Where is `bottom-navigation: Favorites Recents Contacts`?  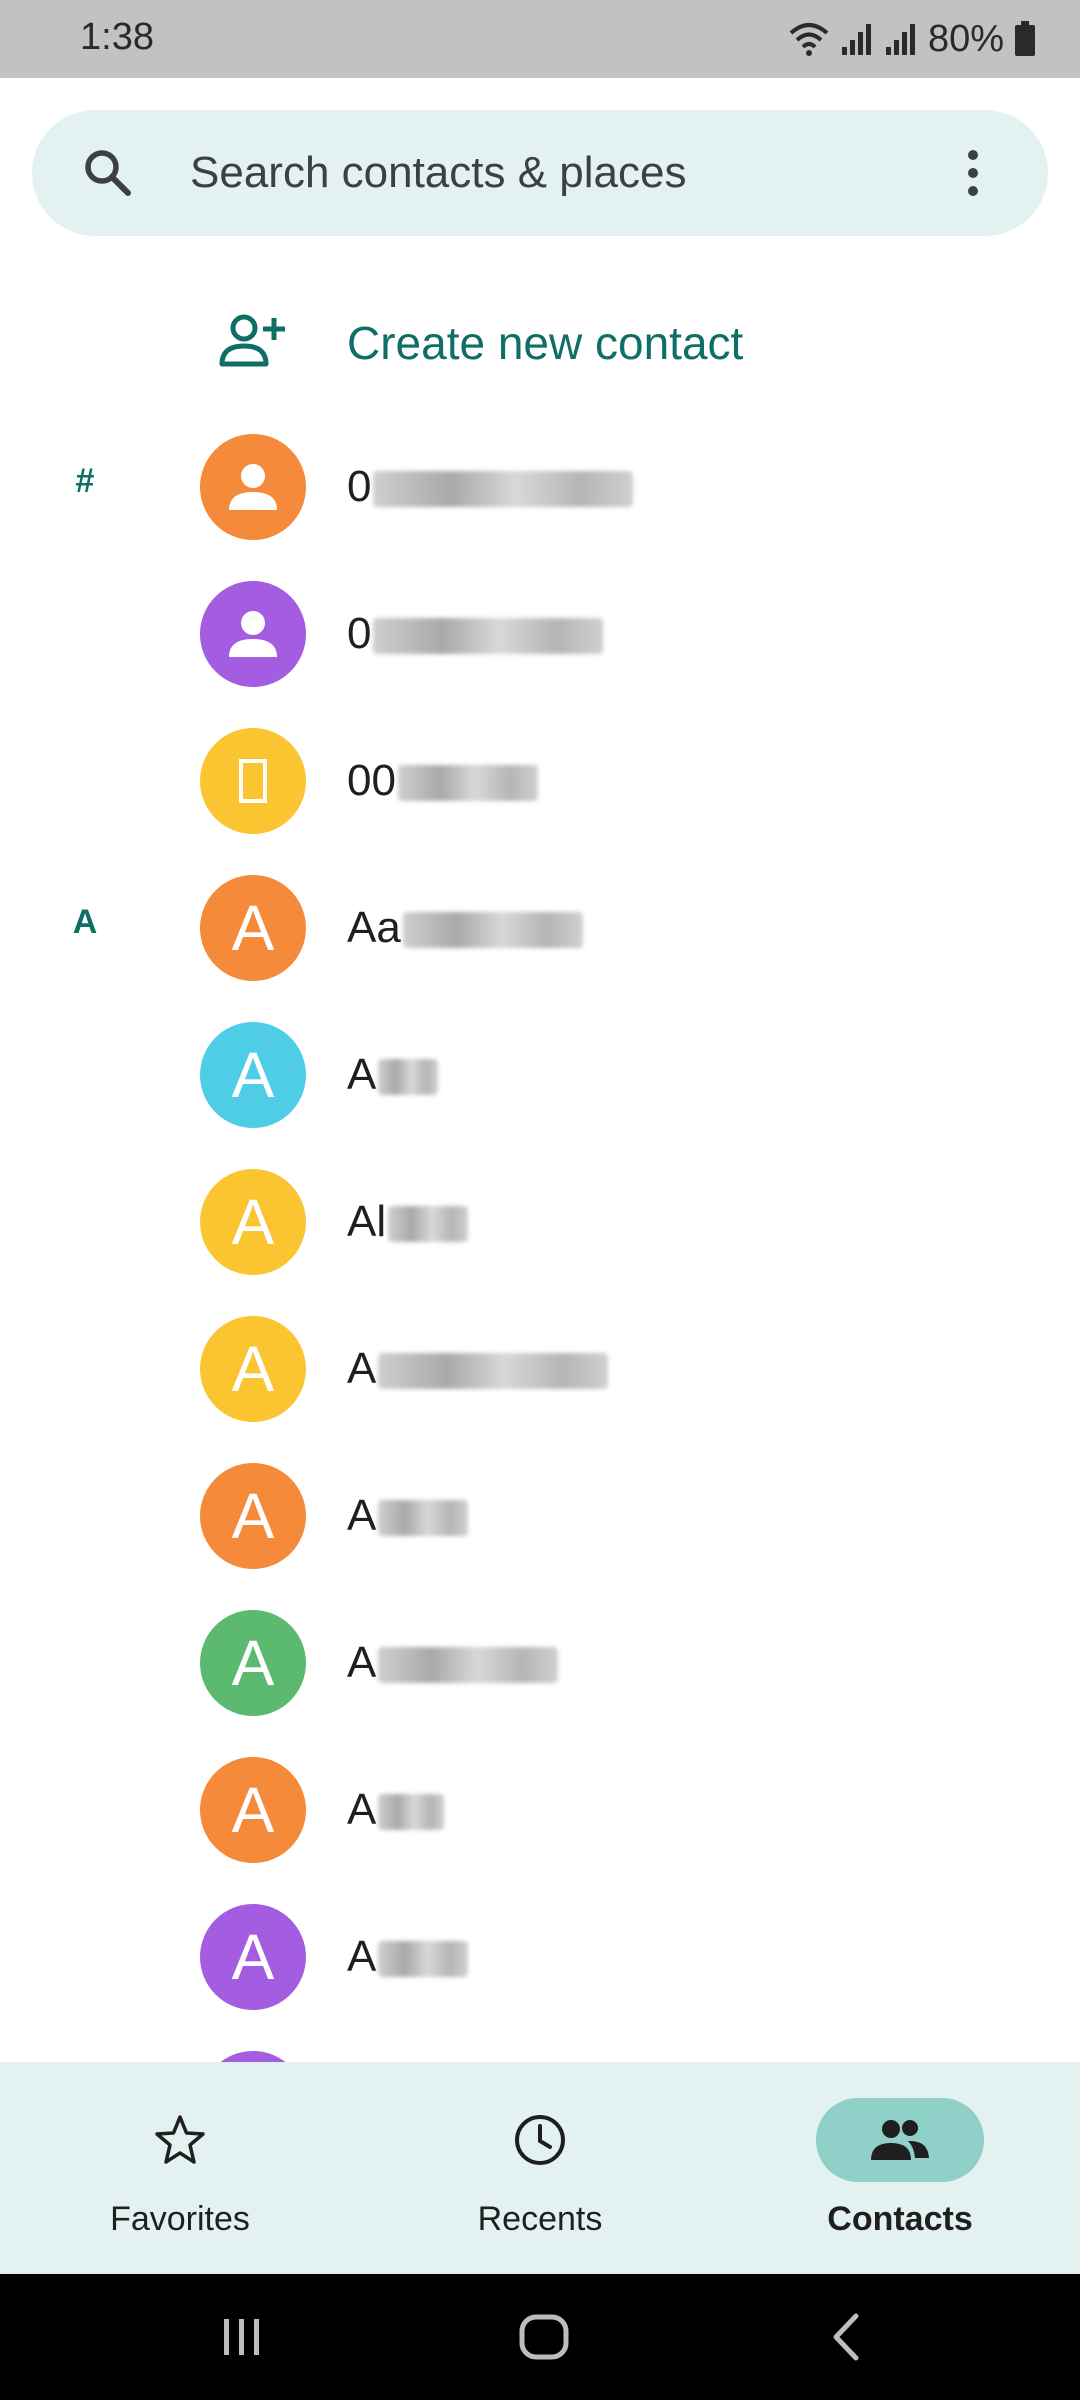 bottom-navigation: Favorites Recents Contacts is located at coordinates (540, 2168).